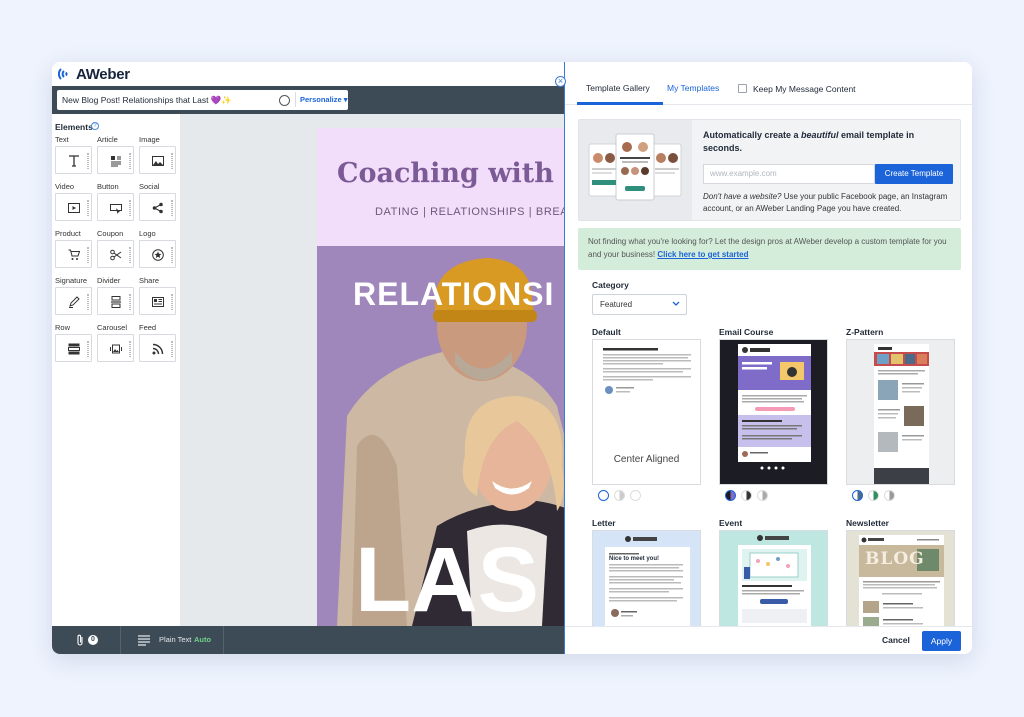 The image size is (1024, 717). I want to click on keep-content-label: Keep My Message Content, so click(804, 89).